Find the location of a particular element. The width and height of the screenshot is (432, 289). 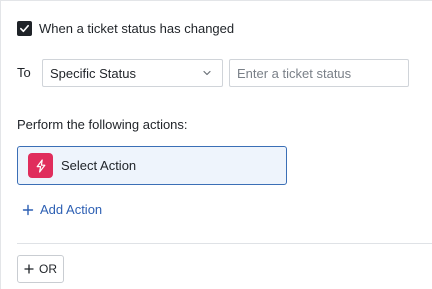

ticket-status-input is located at coordinates (319, 73).